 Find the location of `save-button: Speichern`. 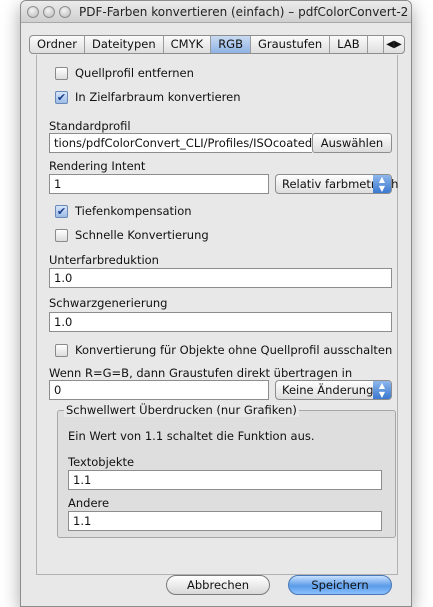

save-button: Speichern is located at coordinates (340, 585).